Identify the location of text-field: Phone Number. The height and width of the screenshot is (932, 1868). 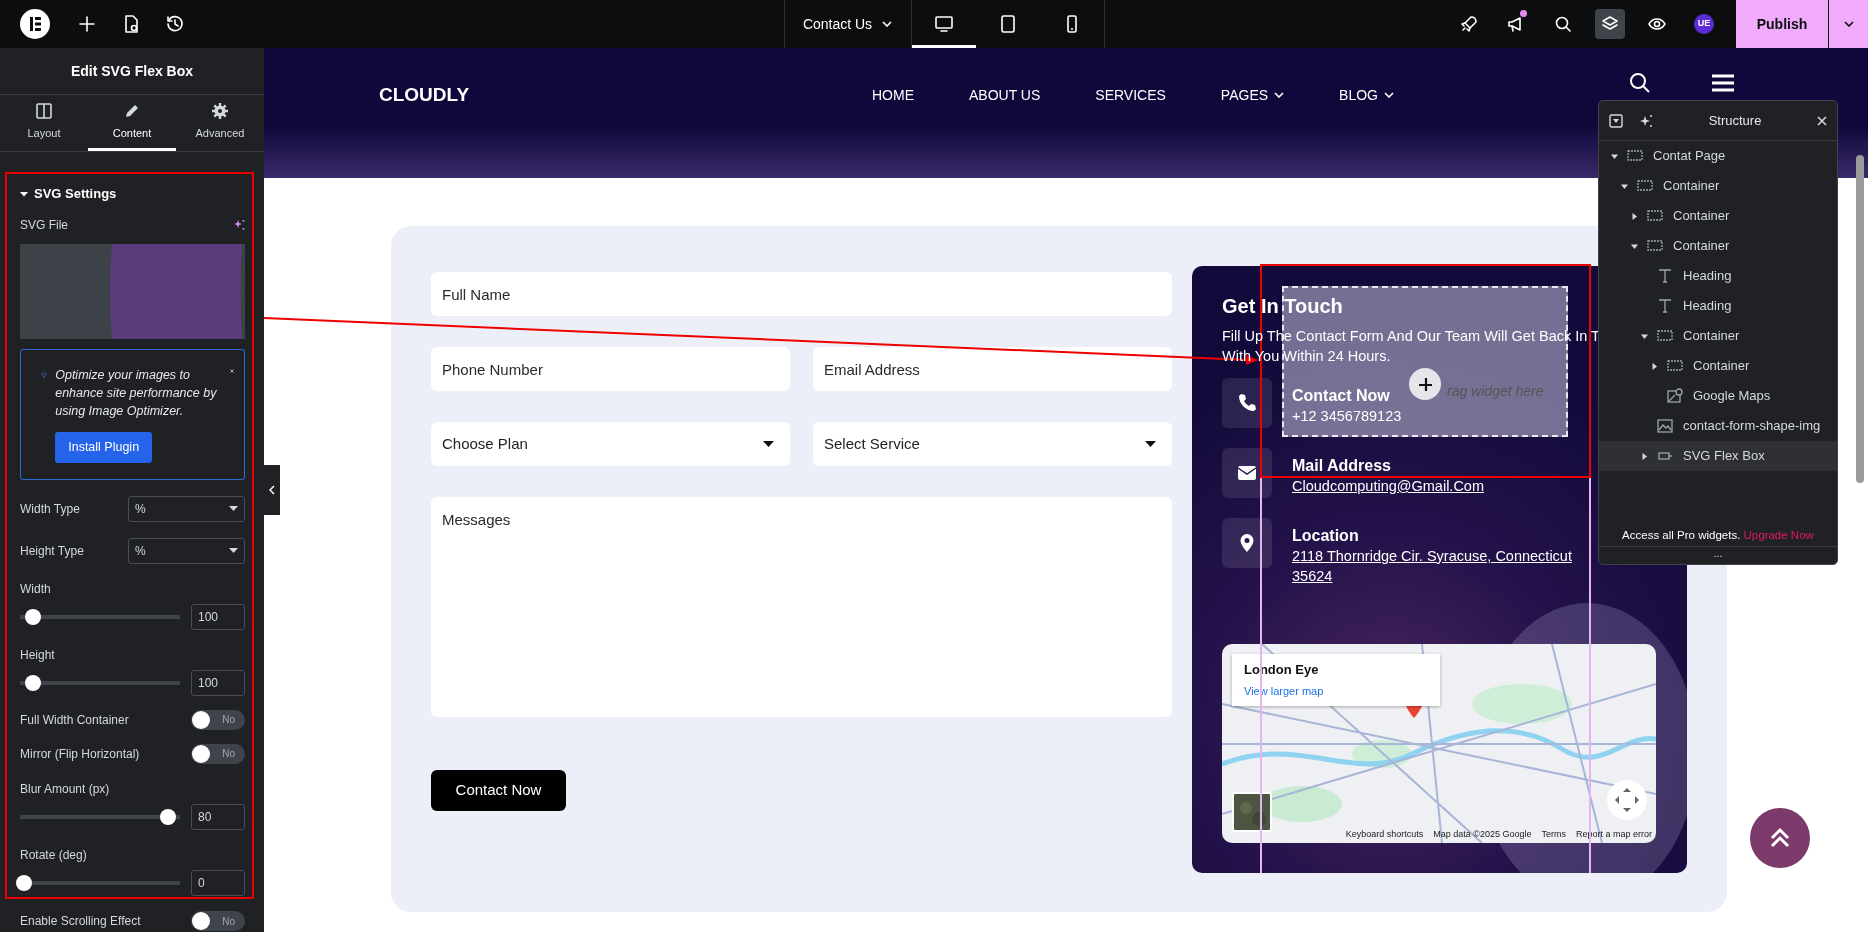
(610, 369).